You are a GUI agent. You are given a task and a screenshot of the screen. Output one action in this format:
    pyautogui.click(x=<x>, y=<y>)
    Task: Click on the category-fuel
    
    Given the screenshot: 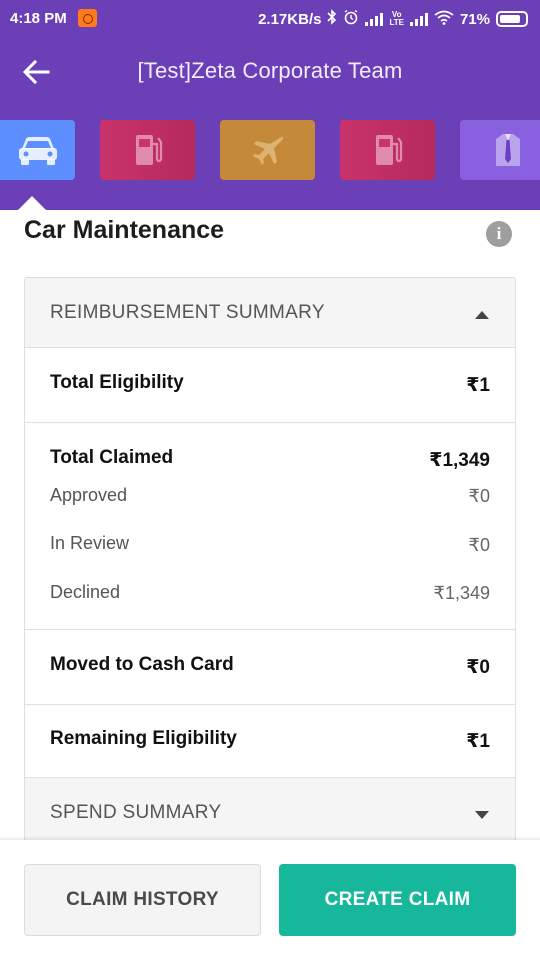 What is the action you would take?
    pyautogui.click(x=147, y=150)
    